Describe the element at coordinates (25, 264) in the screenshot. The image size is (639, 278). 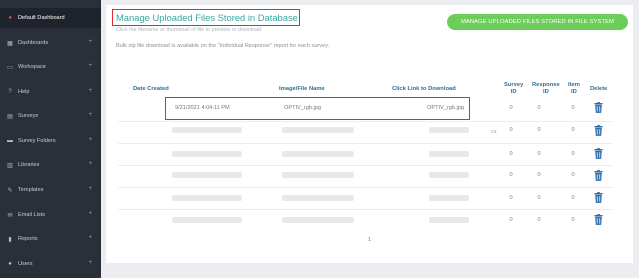
I see `sidebar-item-label: Users` at that location.